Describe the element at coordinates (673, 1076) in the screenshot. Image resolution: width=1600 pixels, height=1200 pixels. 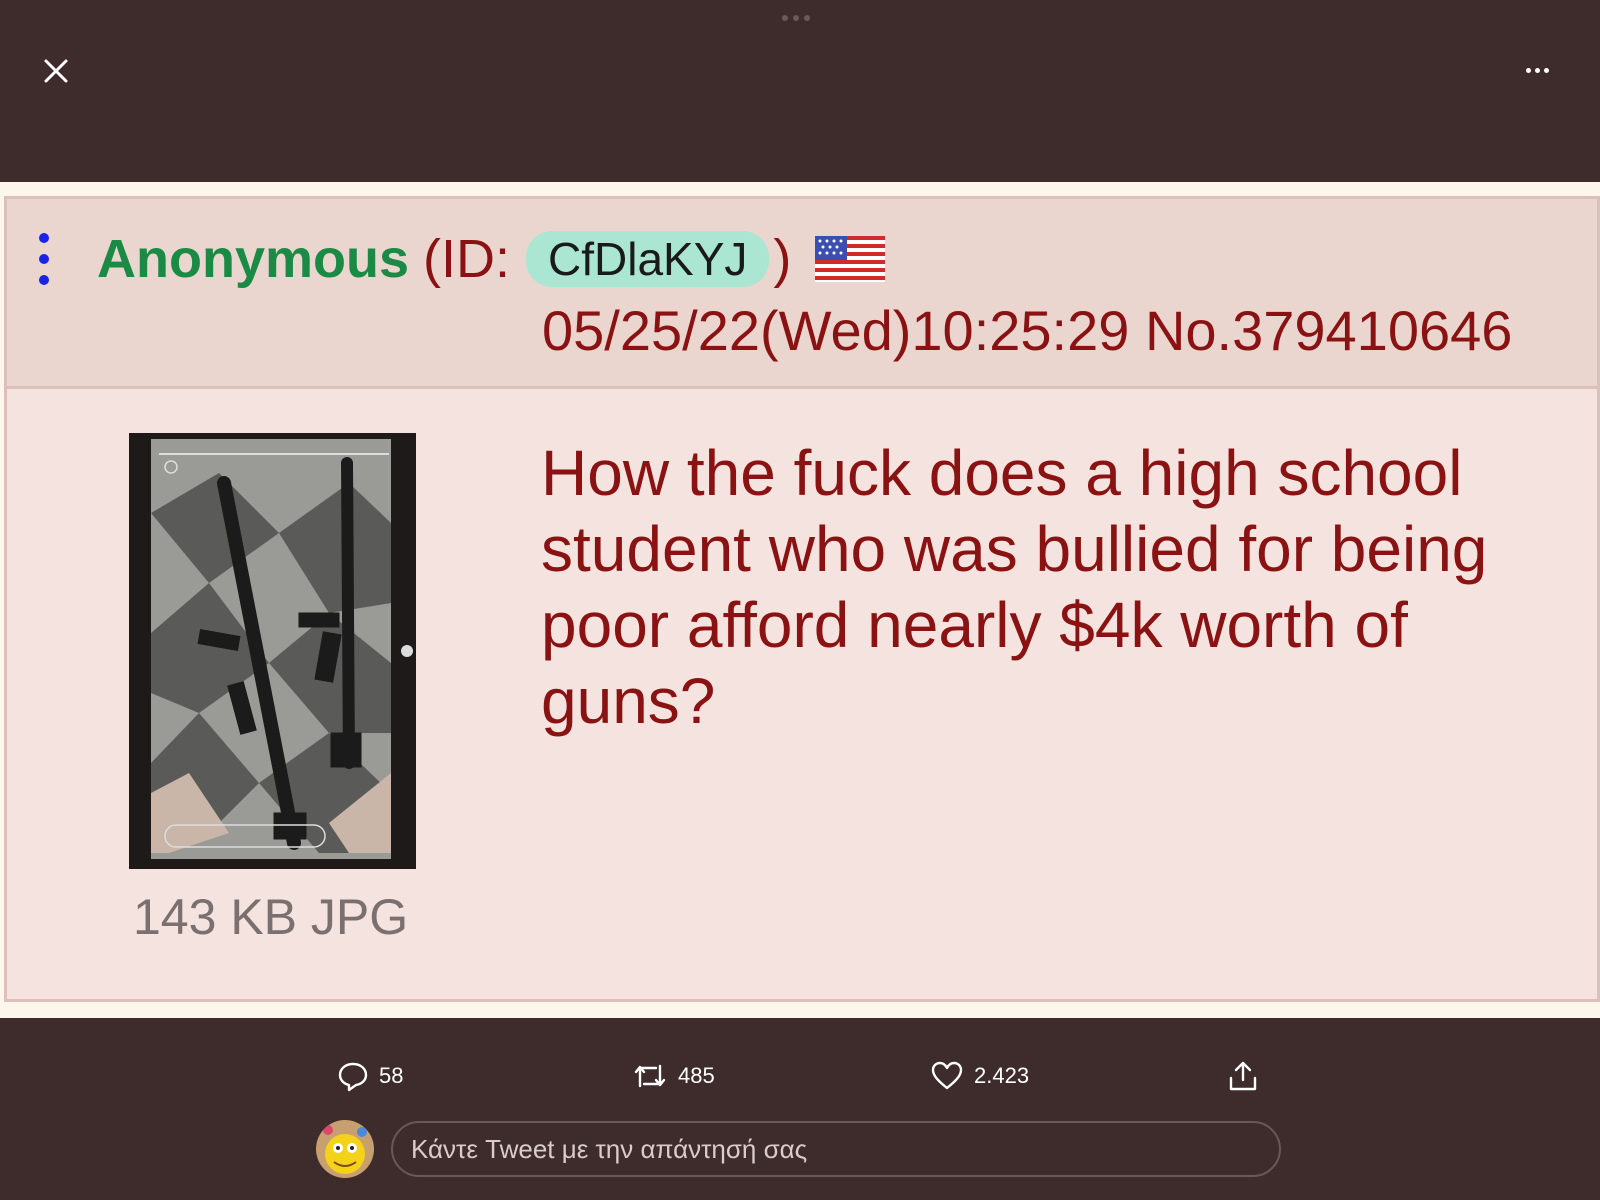
I see `retweet-button: 485` at that location.